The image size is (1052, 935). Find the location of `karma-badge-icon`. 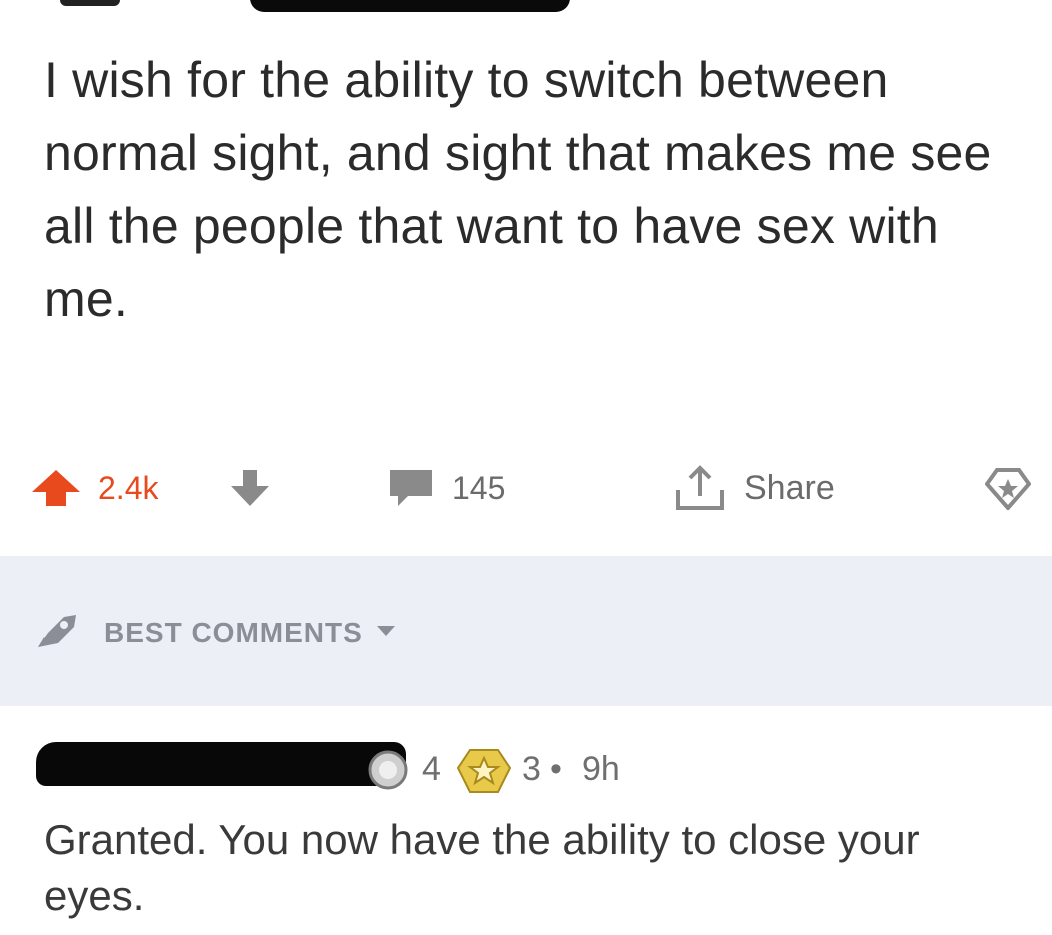

karma-badge-icon is located at coordinates (388, 772).